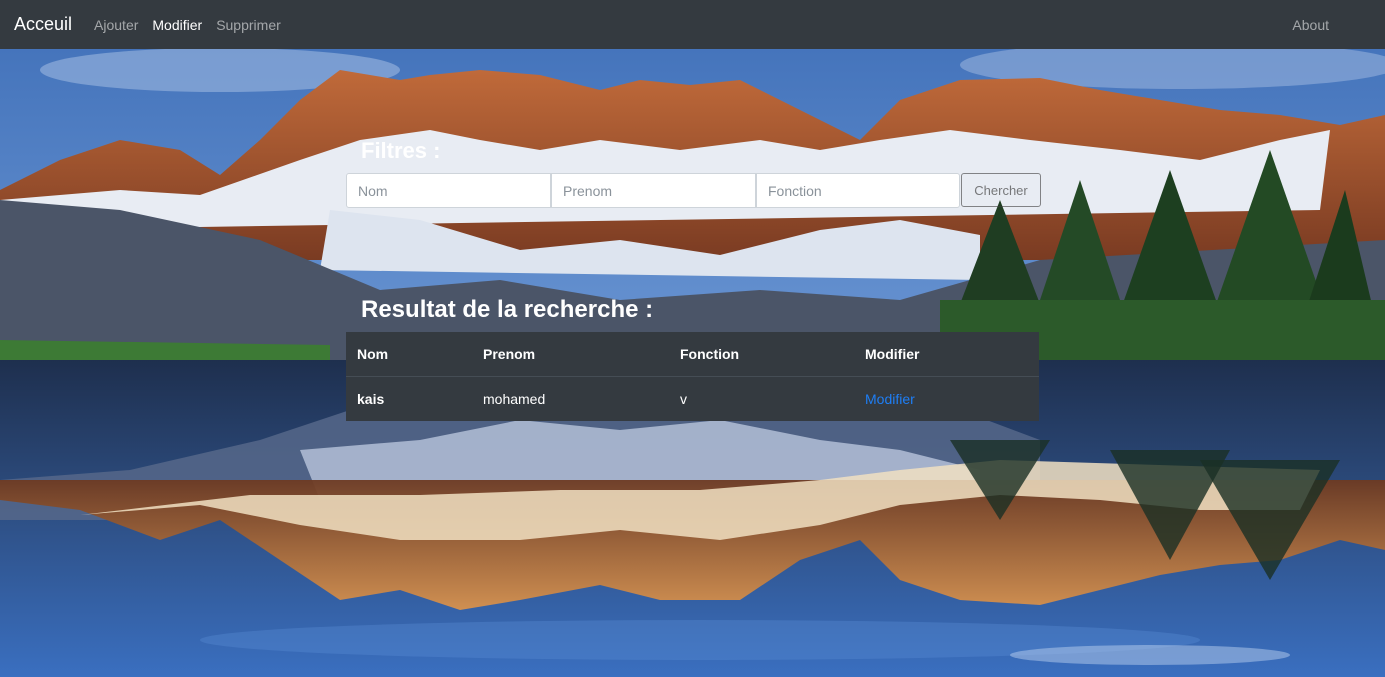 This screenshot has width=1385, height=677. What do you see at coordinates (946, 398) in the screenshot?
I see `cell-action: Modifier` at bounding box center [946, 398].